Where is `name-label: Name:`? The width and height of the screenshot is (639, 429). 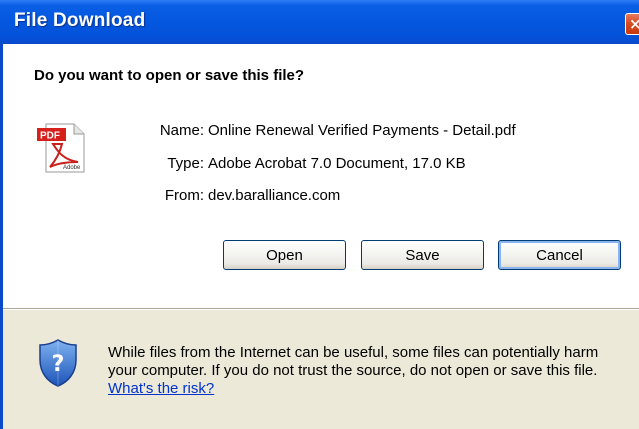
name-label: Name: is located at coordinates (181, 130).